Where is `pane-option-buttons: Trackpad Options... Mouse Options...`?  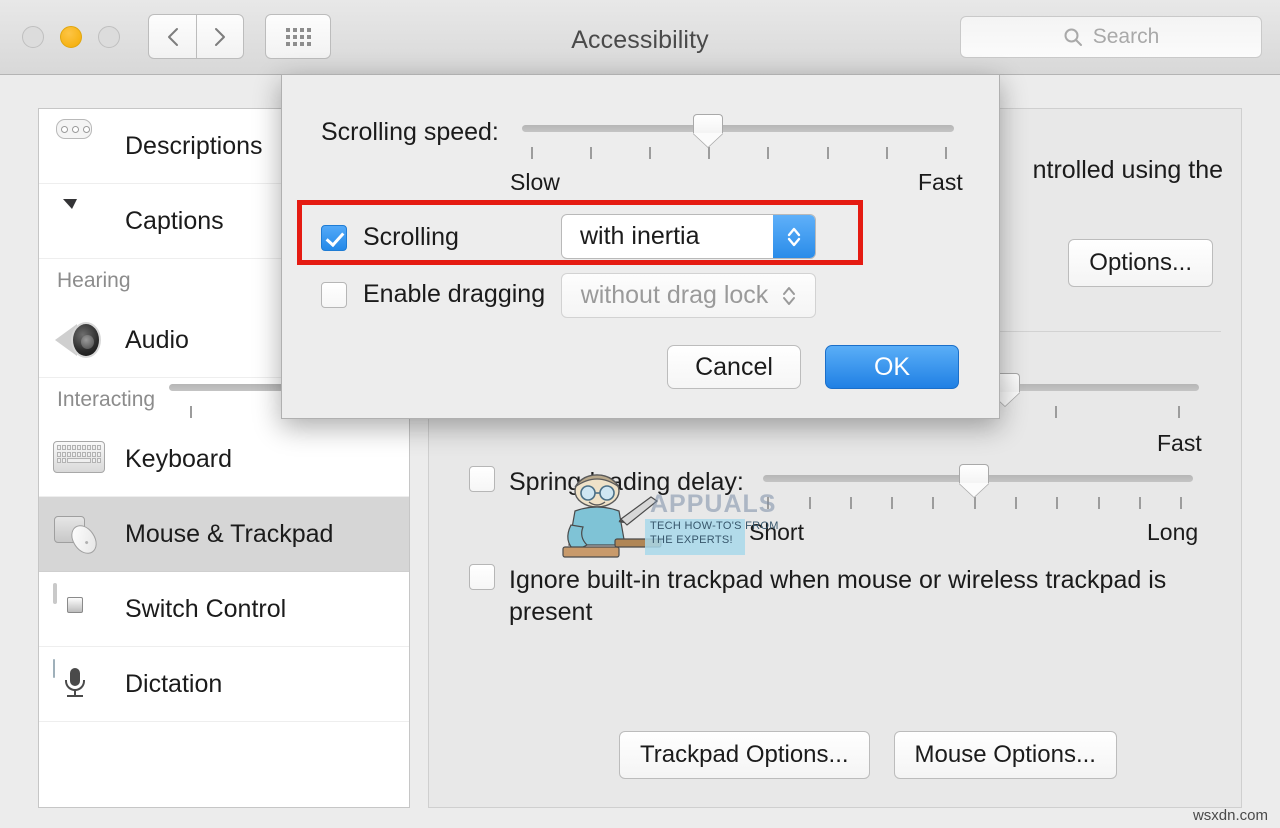 pane-option-buttons: Trackpad Options... Mouse Options... is located at coordinates (868, 755).